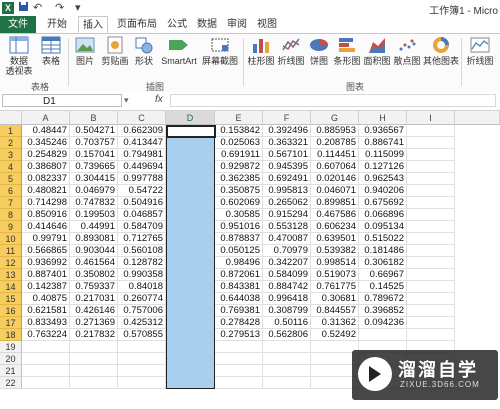 The image size is (500, 409). Describe the element at coordinates (287, 118) in the screenshot. I see `column-header-f: F` at that location.